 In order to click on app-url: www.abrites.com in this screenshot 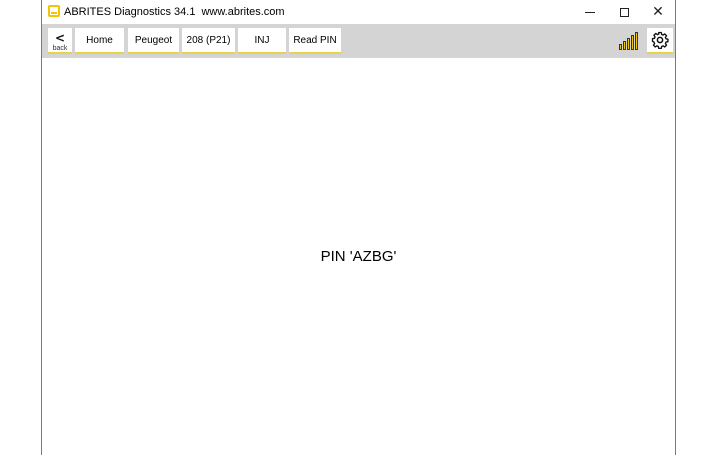, I will do `click(243, 12)`.